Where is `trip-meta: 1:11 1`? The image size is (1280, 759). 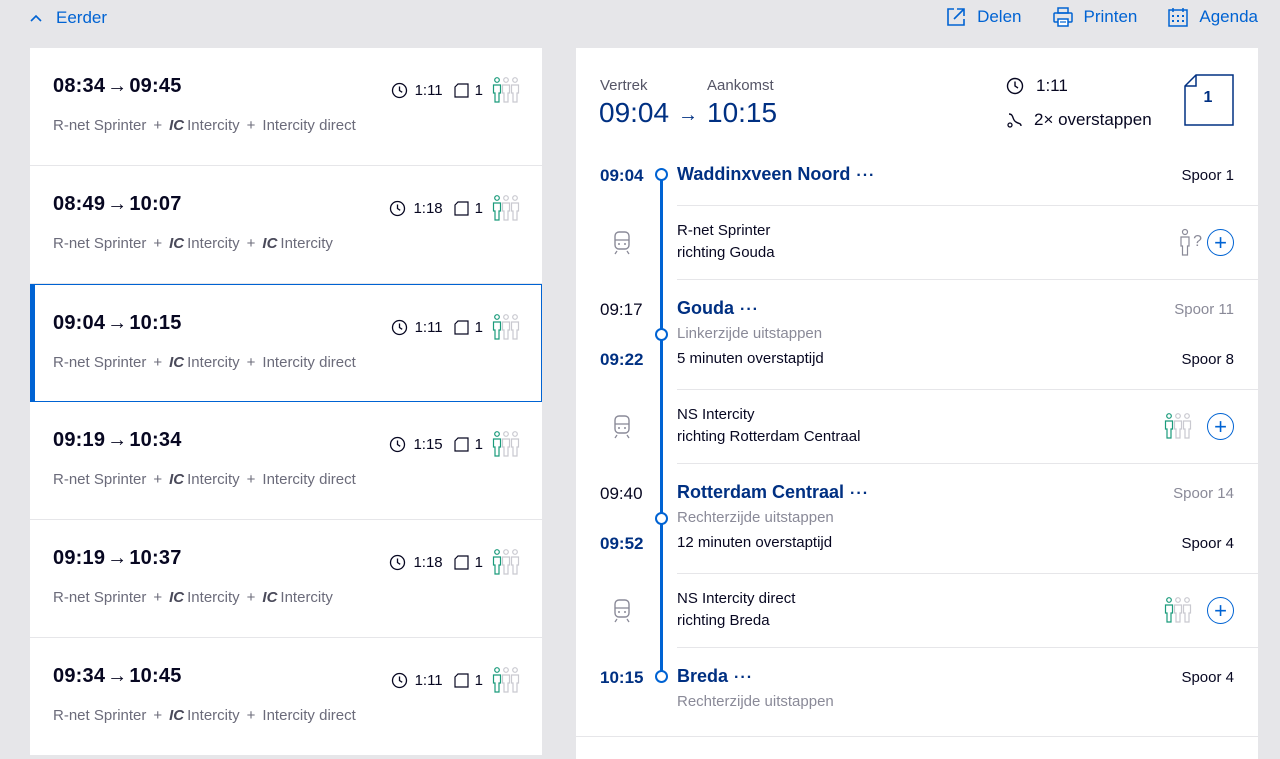
trip-meta: 1:11 1 is located at coordinates (455, 327).